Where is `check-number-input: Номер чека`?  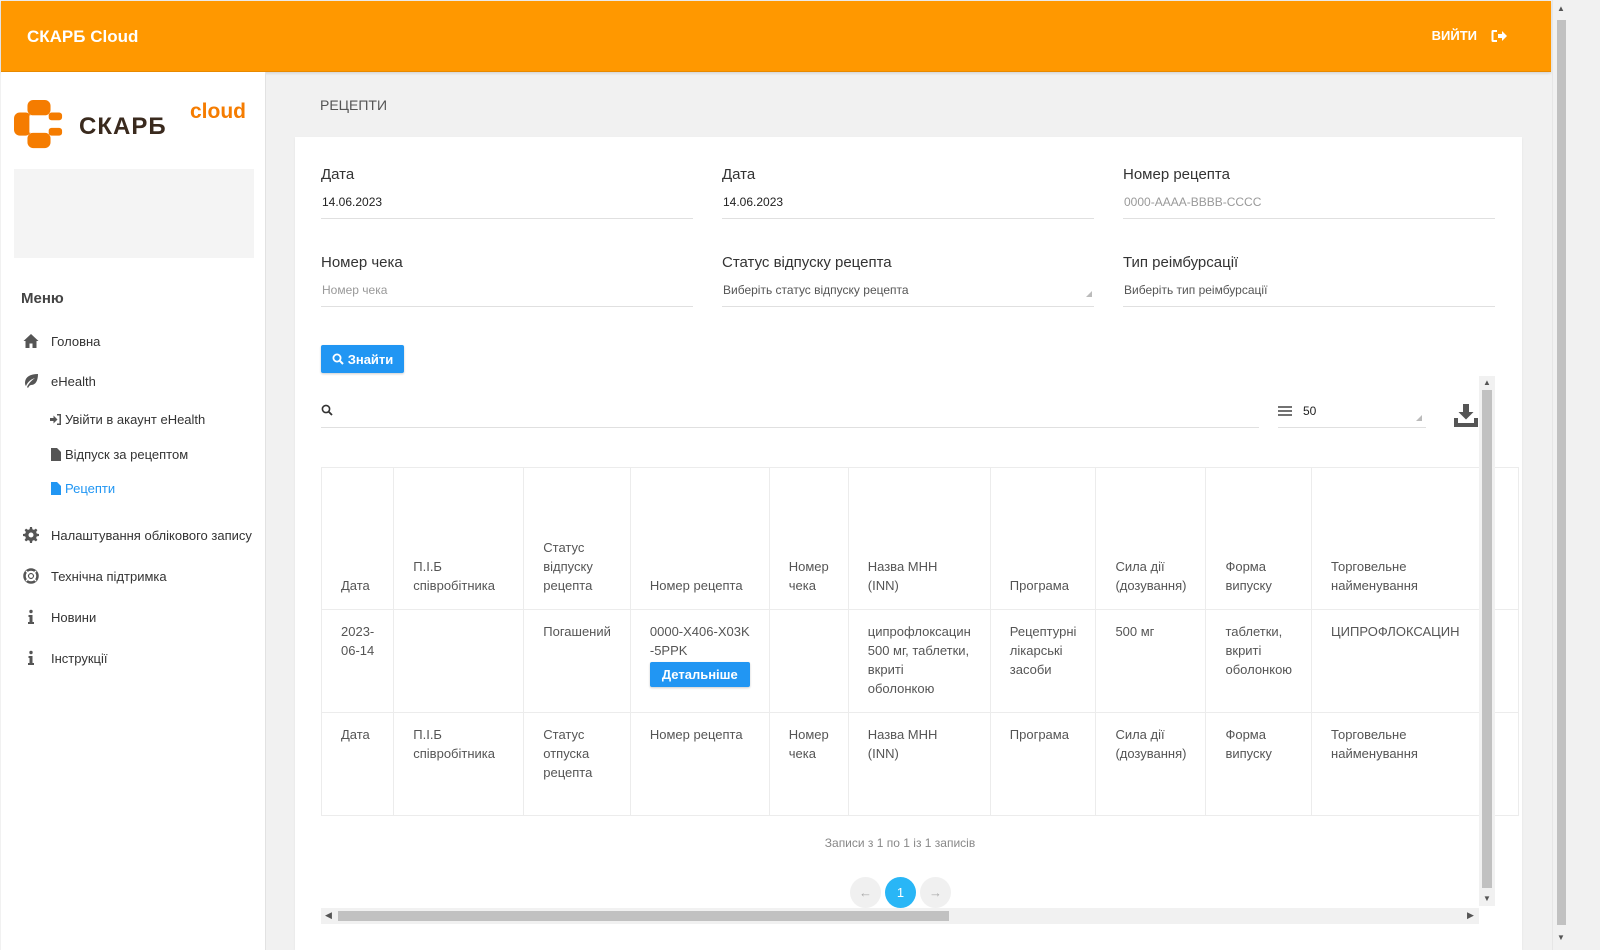
check-number-input: Номер чека is located at coordinates (354, 290).